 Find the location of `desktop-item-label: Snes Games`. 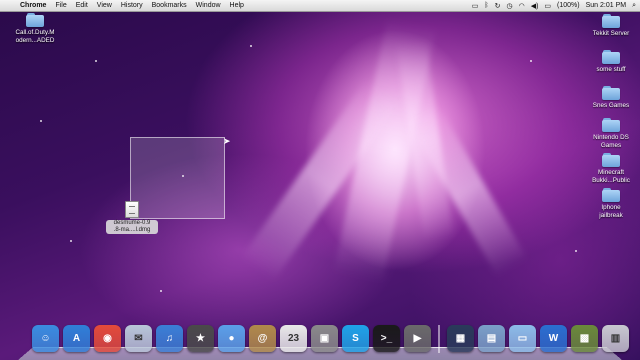

desktop-item-label: Snes Games is located at coordinates (611, 105).